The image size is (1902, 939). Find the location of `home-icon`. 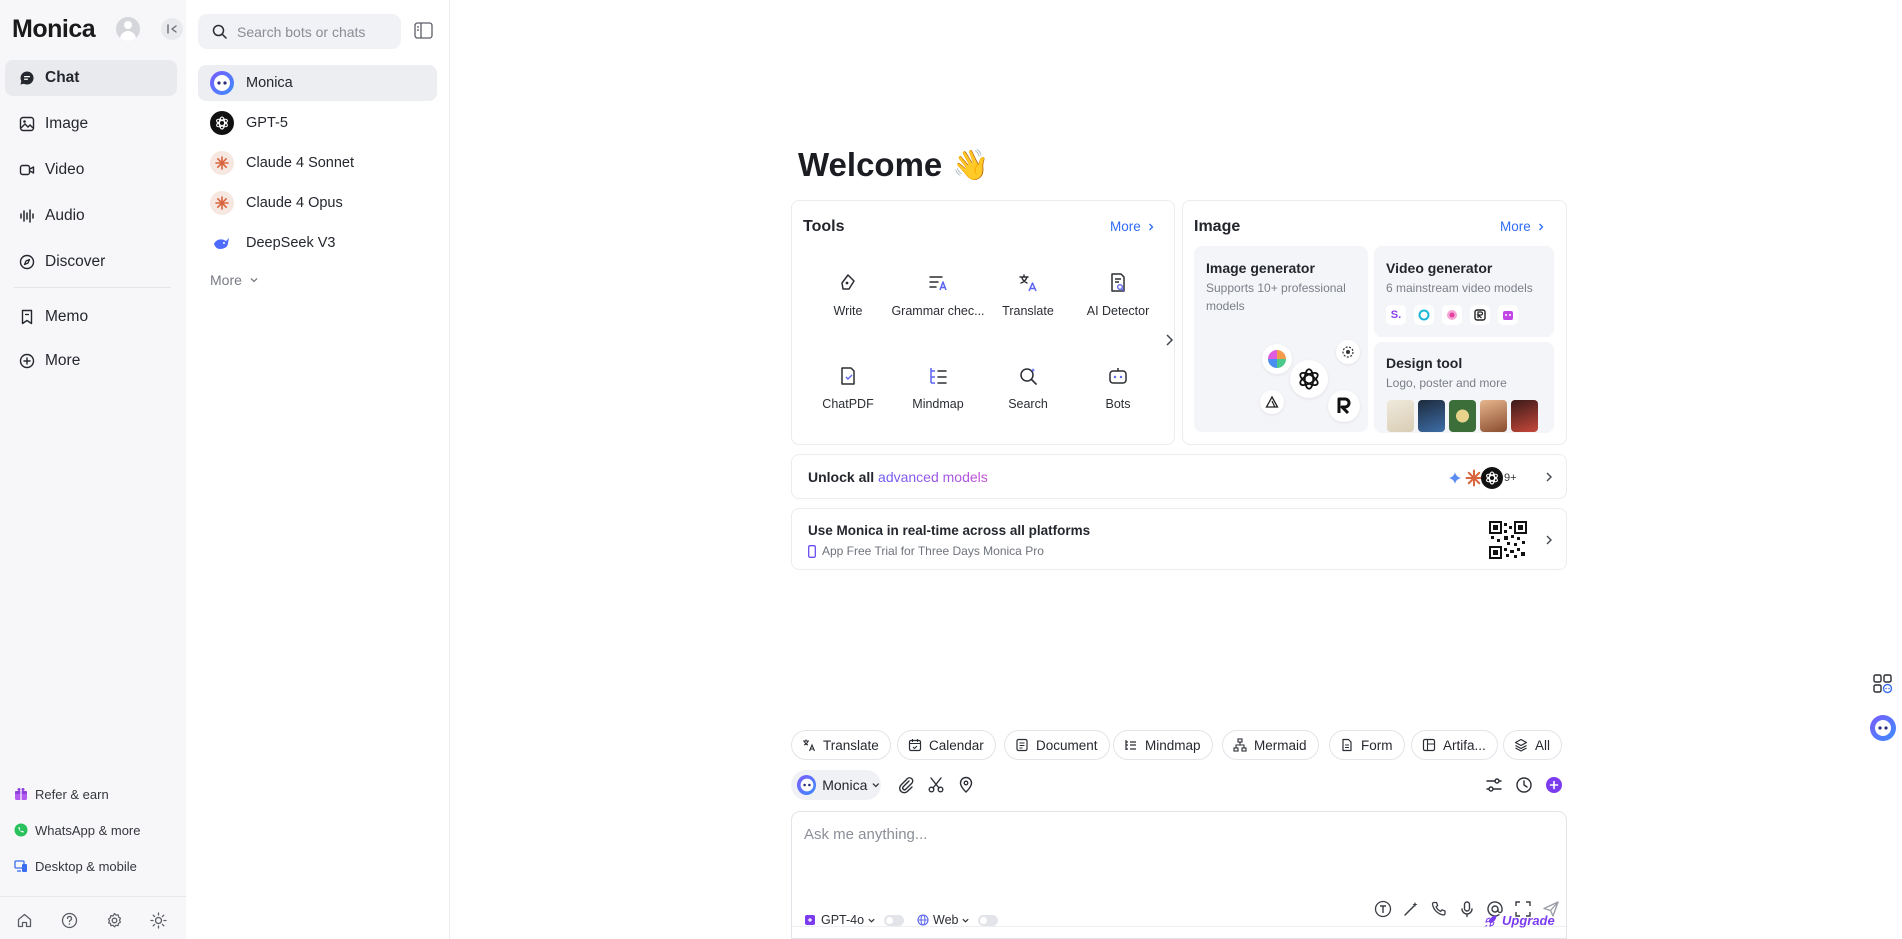

home-icon is located at coordinates (24, 920).